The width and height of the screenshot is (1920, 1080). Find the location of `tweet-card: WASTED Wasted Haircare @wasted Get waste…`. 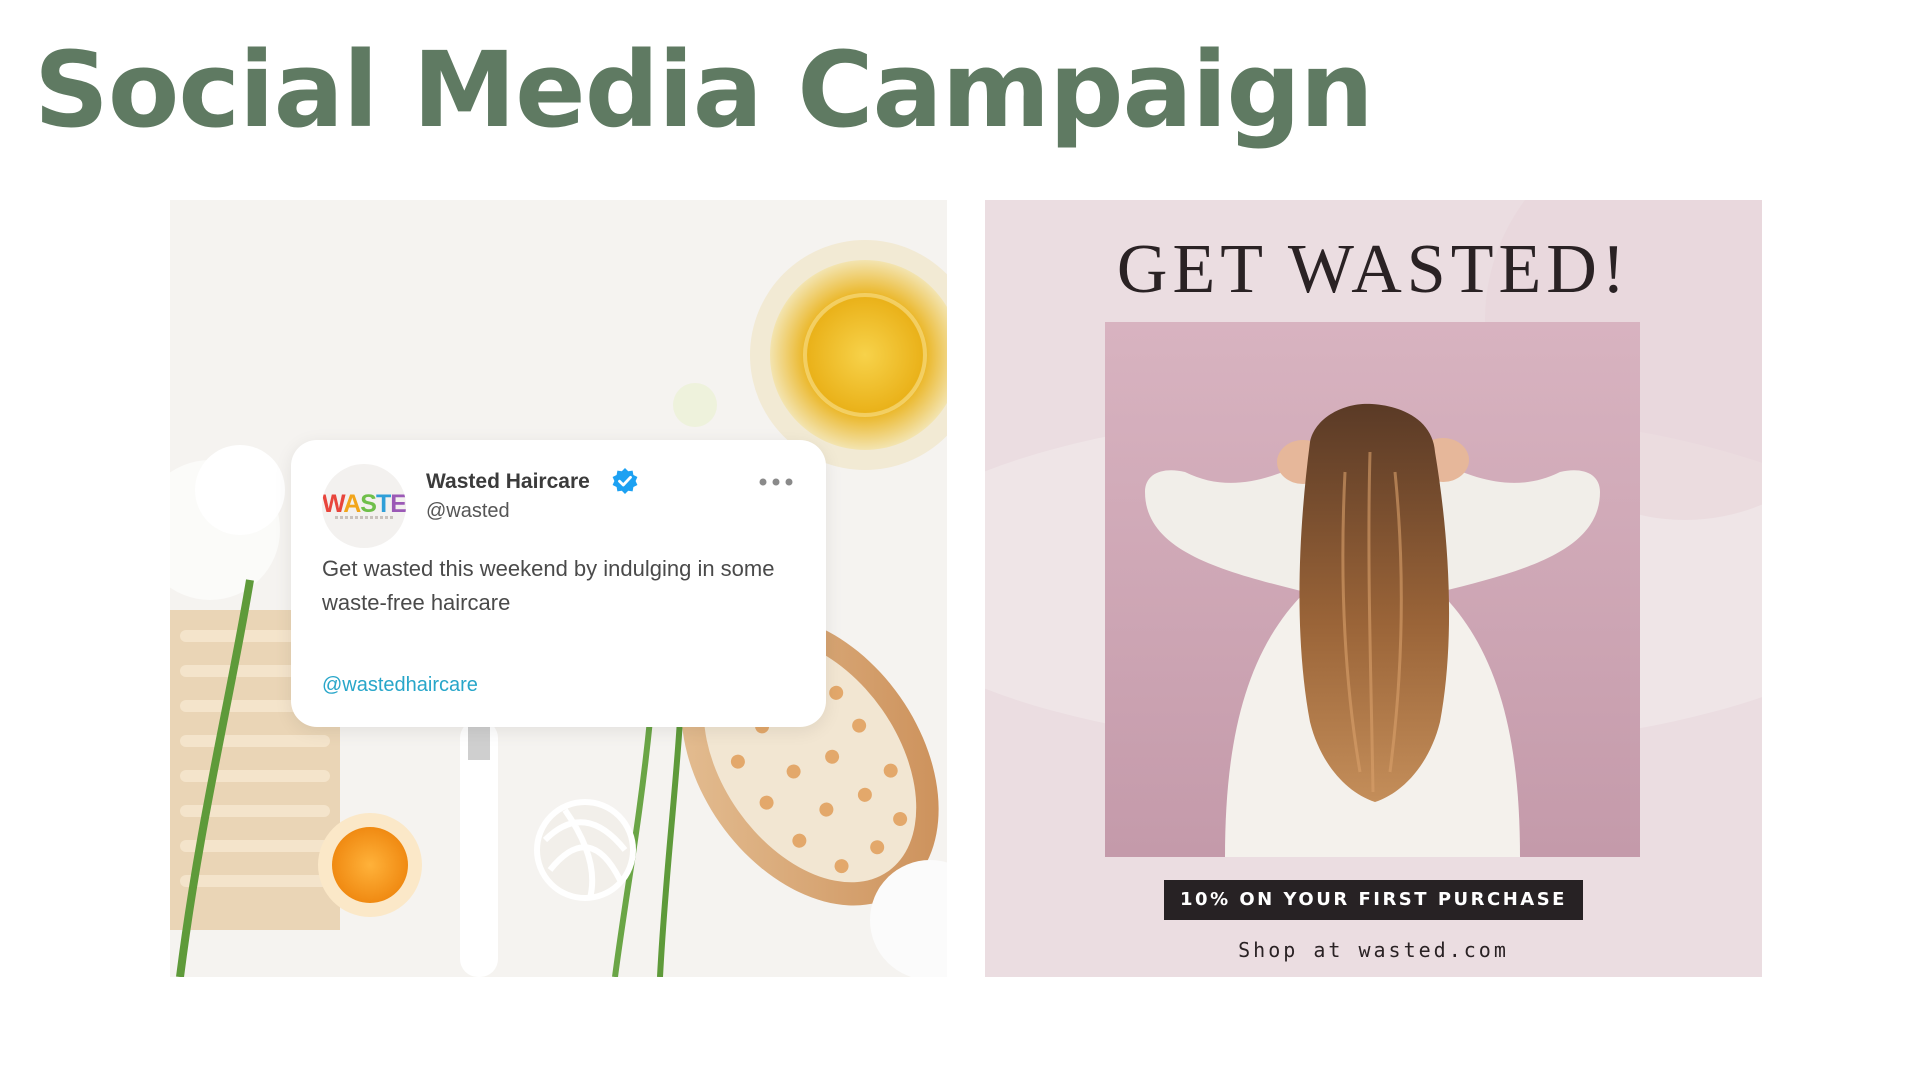

tweet-card: WASTED Wasted Haircare @wasted Get waste… is located at coordinates (558, 583).